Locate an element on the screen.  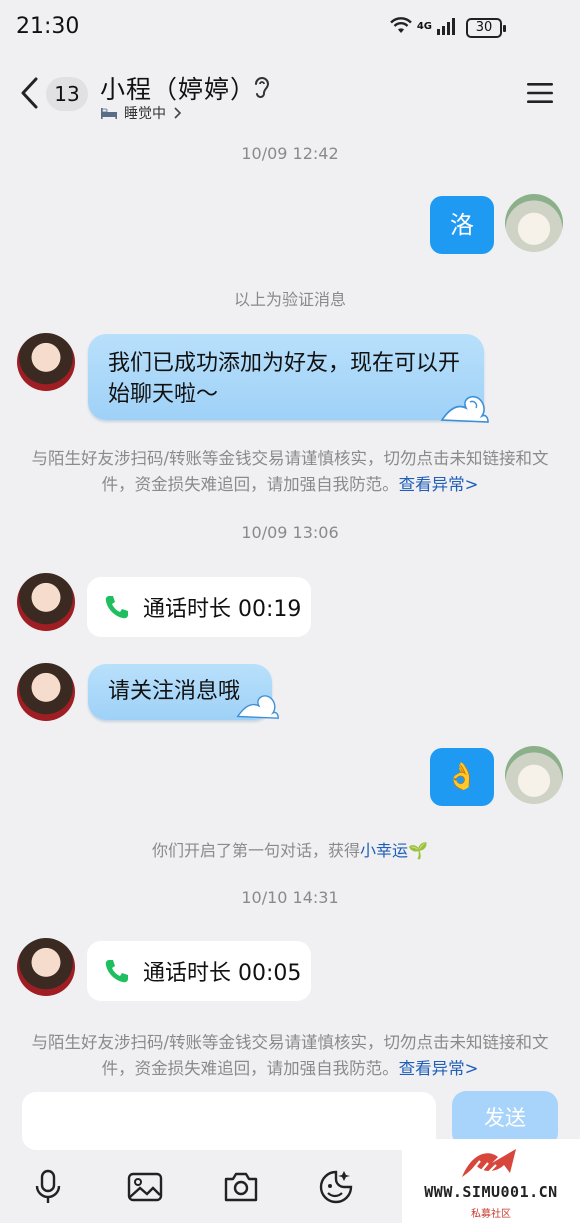
luck-link: 小幸运 is located at coordinates (384, 850).